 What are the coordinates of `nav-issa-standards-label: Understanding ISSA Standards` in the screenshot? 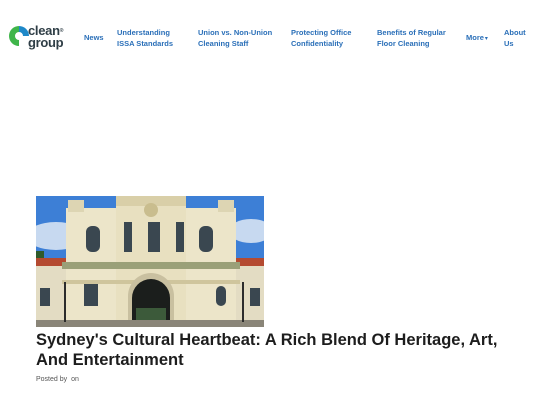 It's located at (145, 38).